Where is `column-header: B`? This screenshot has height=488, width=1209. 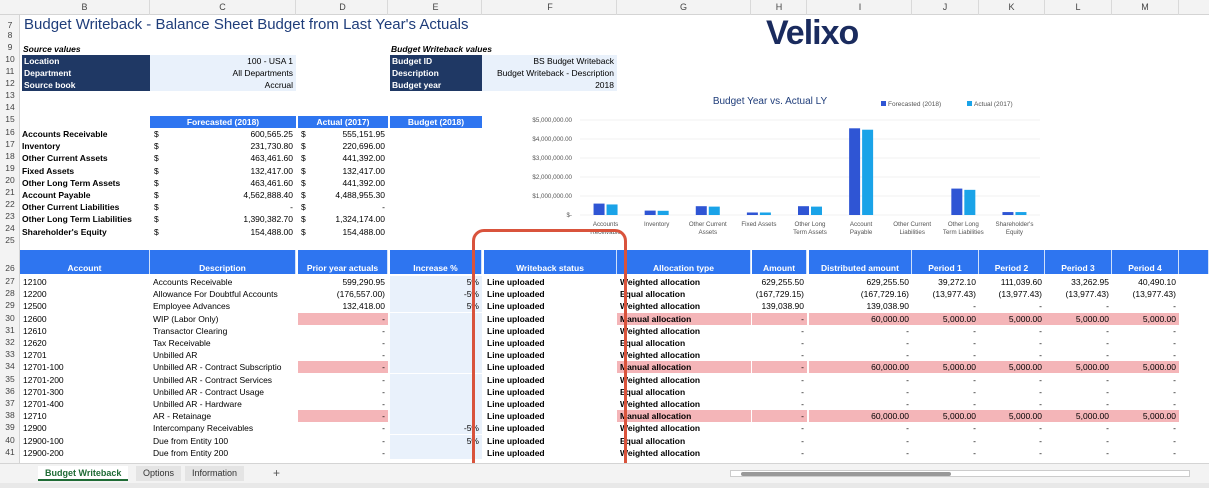 column-header: B is located at coordinates (85, 7).